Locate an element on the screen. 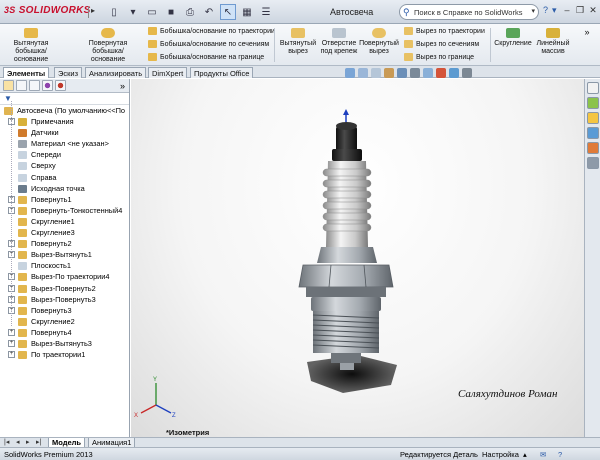 The width and height of the screenshot is (600, 460). view-settings-icon is located at coordinates (467, 73).